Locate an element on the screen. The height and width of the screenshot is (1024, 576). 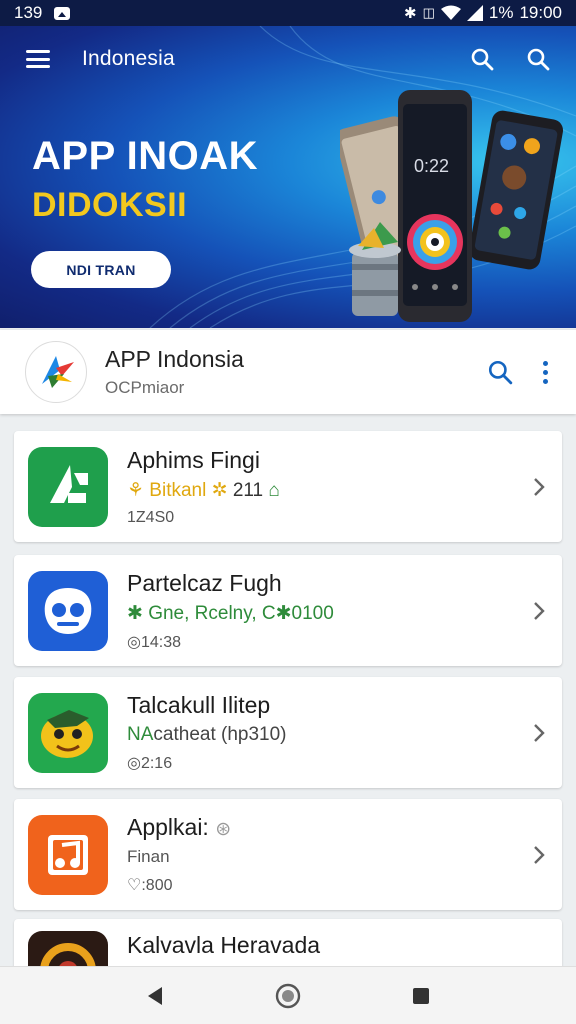
app-subtitle: OCPmiaor is located at coordinates (145, 387).